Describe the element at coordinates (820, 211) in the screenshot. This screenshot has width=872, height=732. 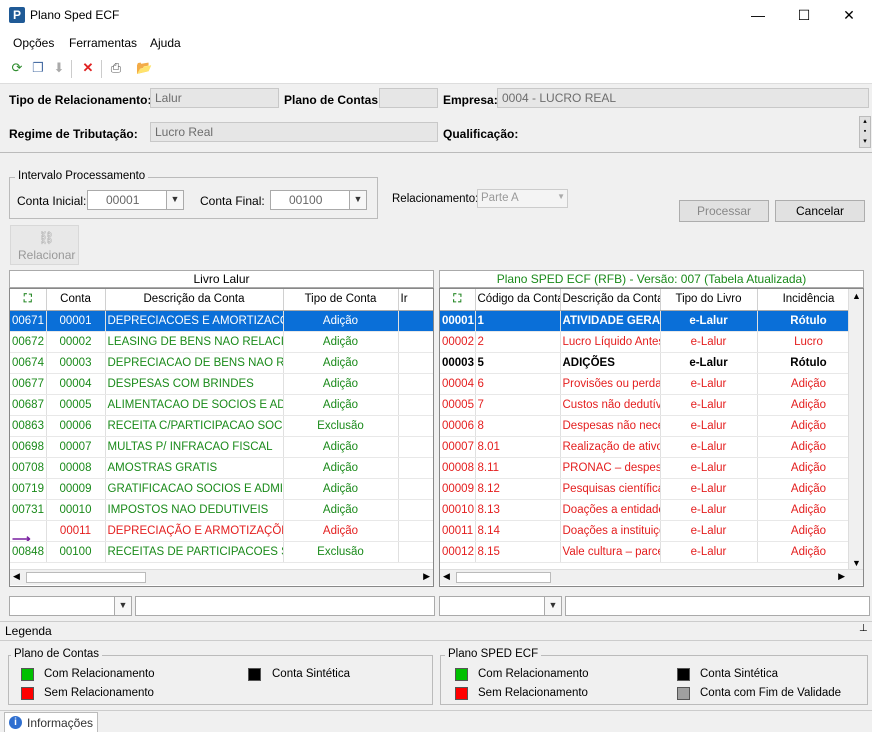
I see `cancelar-button: Cancelar` at that location.